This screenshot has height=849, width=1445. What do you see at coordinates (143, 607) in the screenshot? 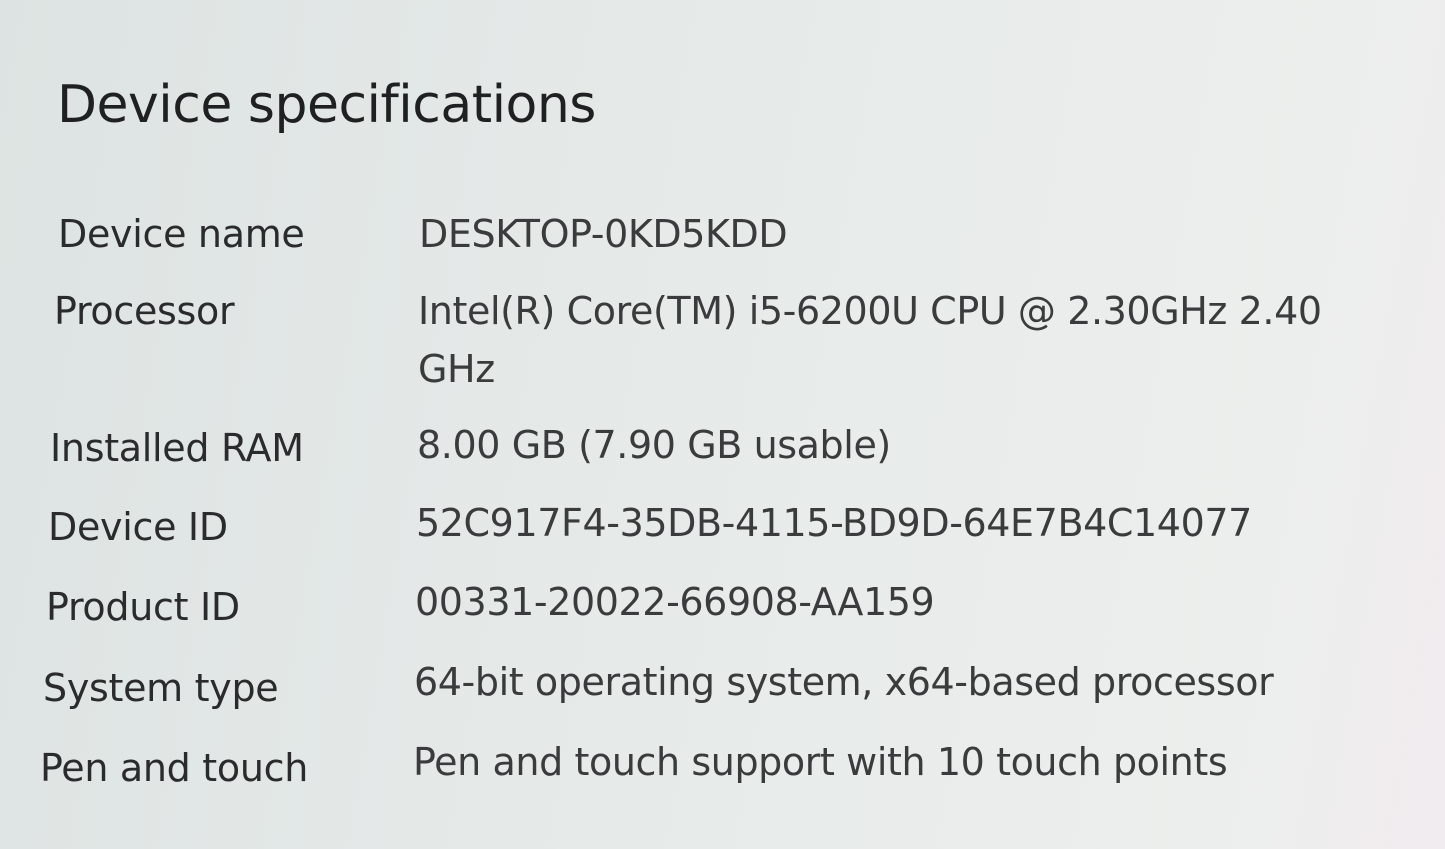
I see `spec-label-product-id: Product ID` at bounding box center [143, 607].